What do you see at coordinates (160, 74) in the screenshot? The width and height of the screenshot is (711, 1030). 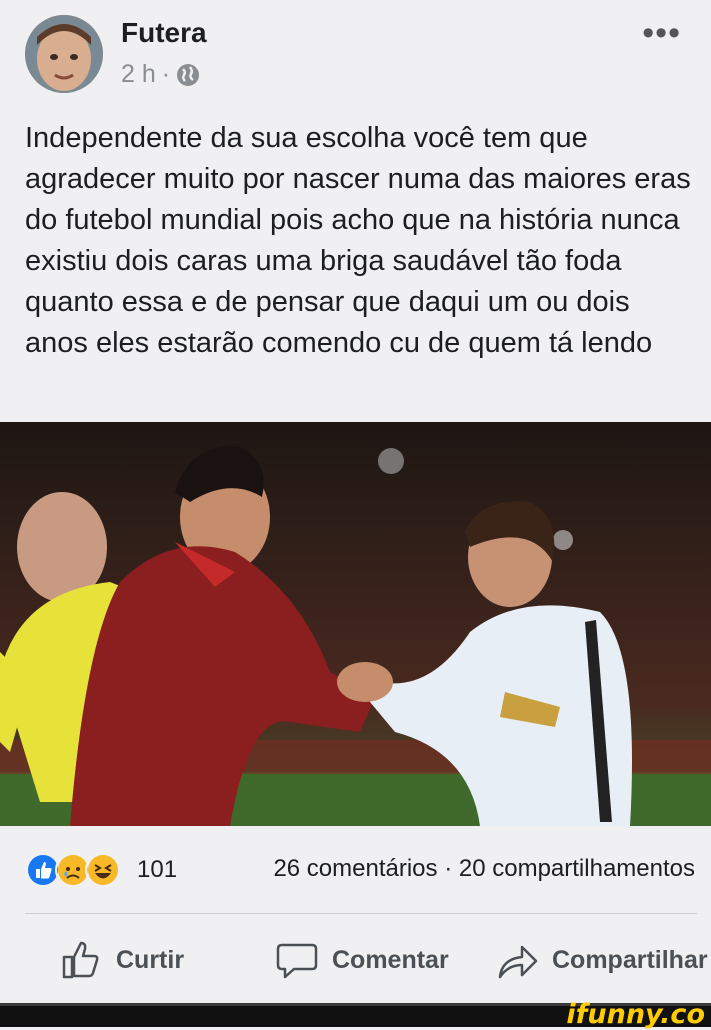 I see `post-meta: 2 h ·` at bounding box center [160, 74].